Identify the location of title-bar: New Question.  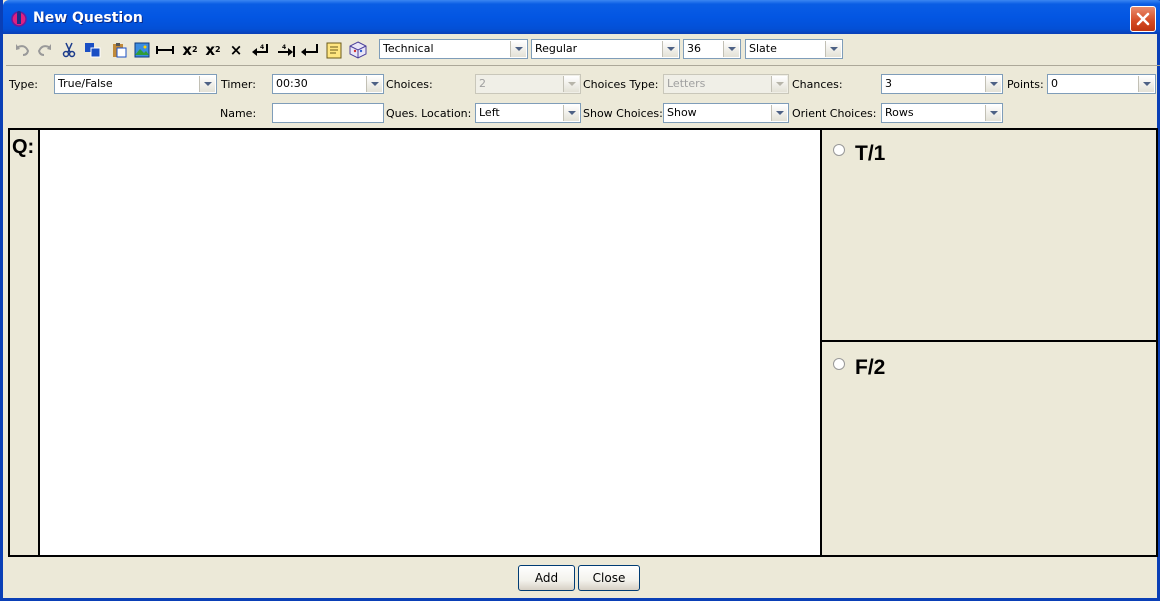
(581, 17).